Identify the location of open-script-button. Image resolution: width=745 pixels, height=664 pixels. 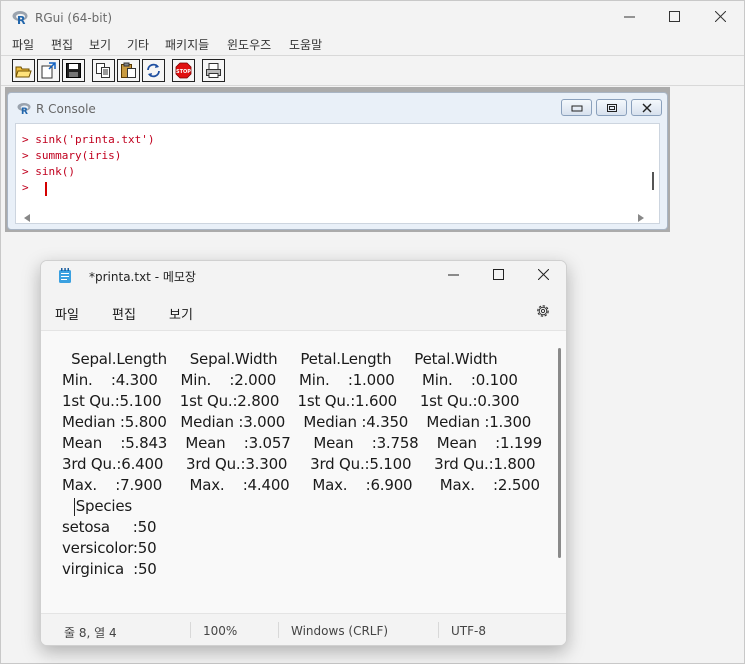
(23, 70).